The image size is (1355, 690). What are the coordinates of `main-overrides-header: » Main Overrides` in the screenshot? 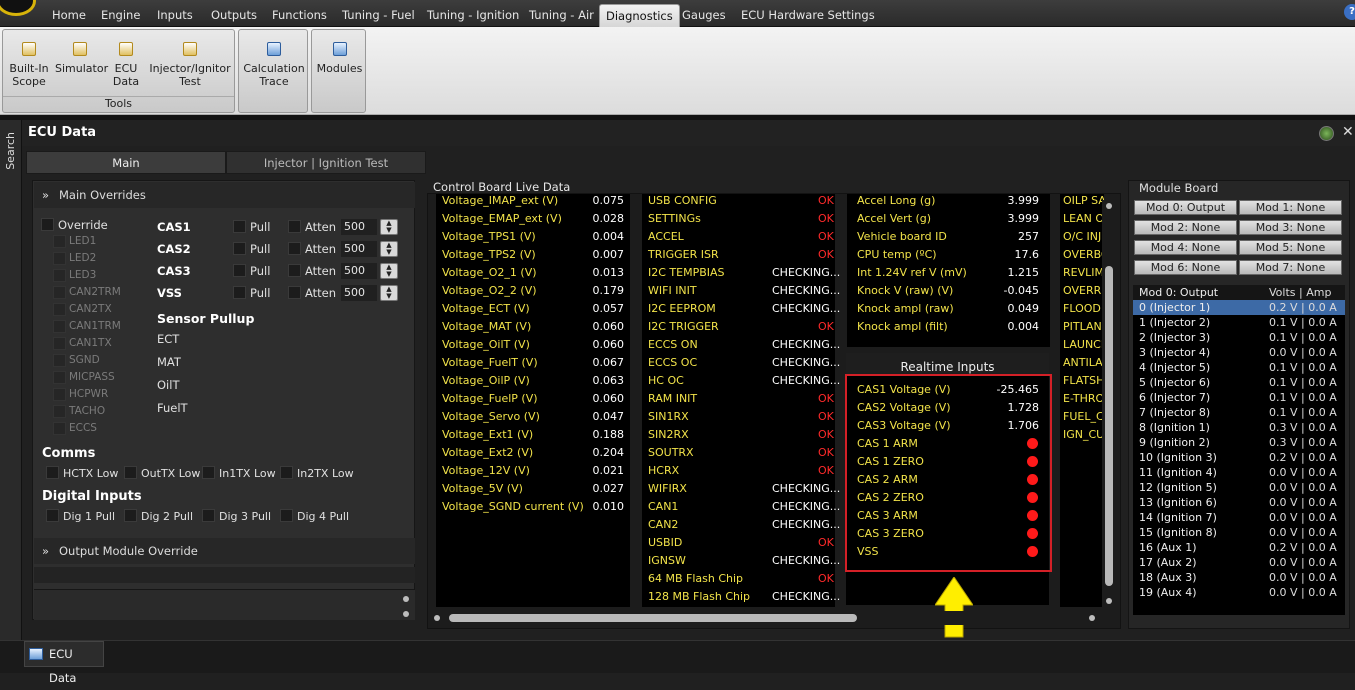 It's located at (224, 195).